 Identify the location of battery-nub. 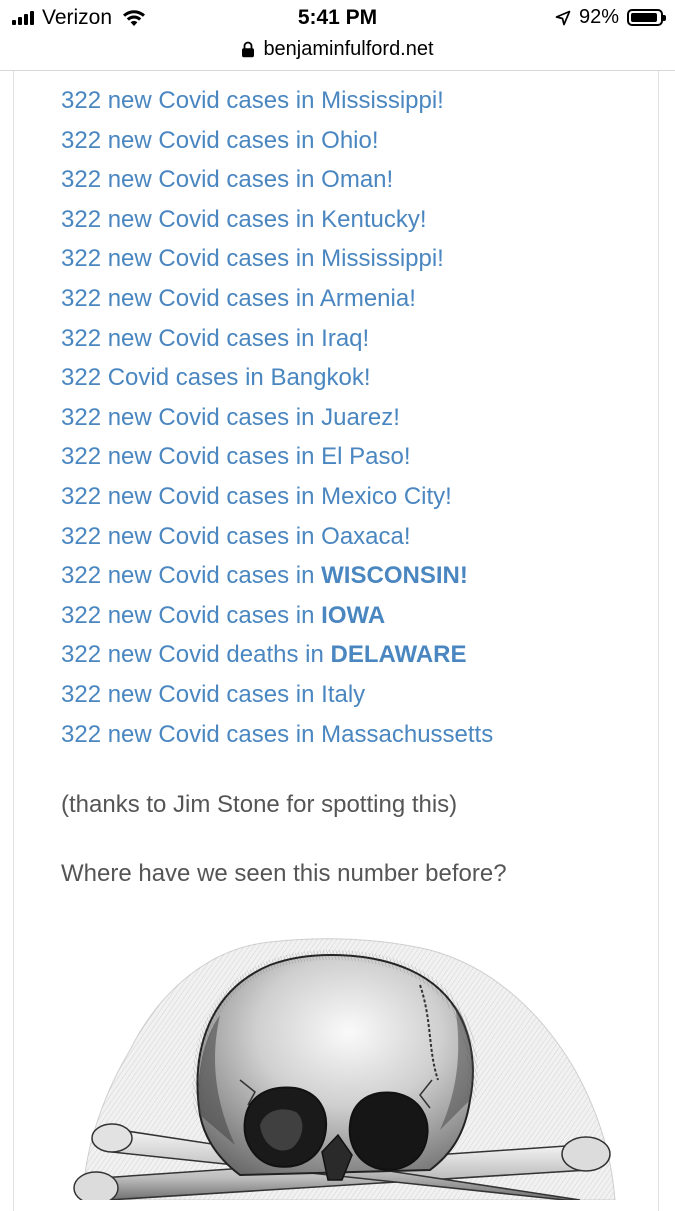
(664, 18).